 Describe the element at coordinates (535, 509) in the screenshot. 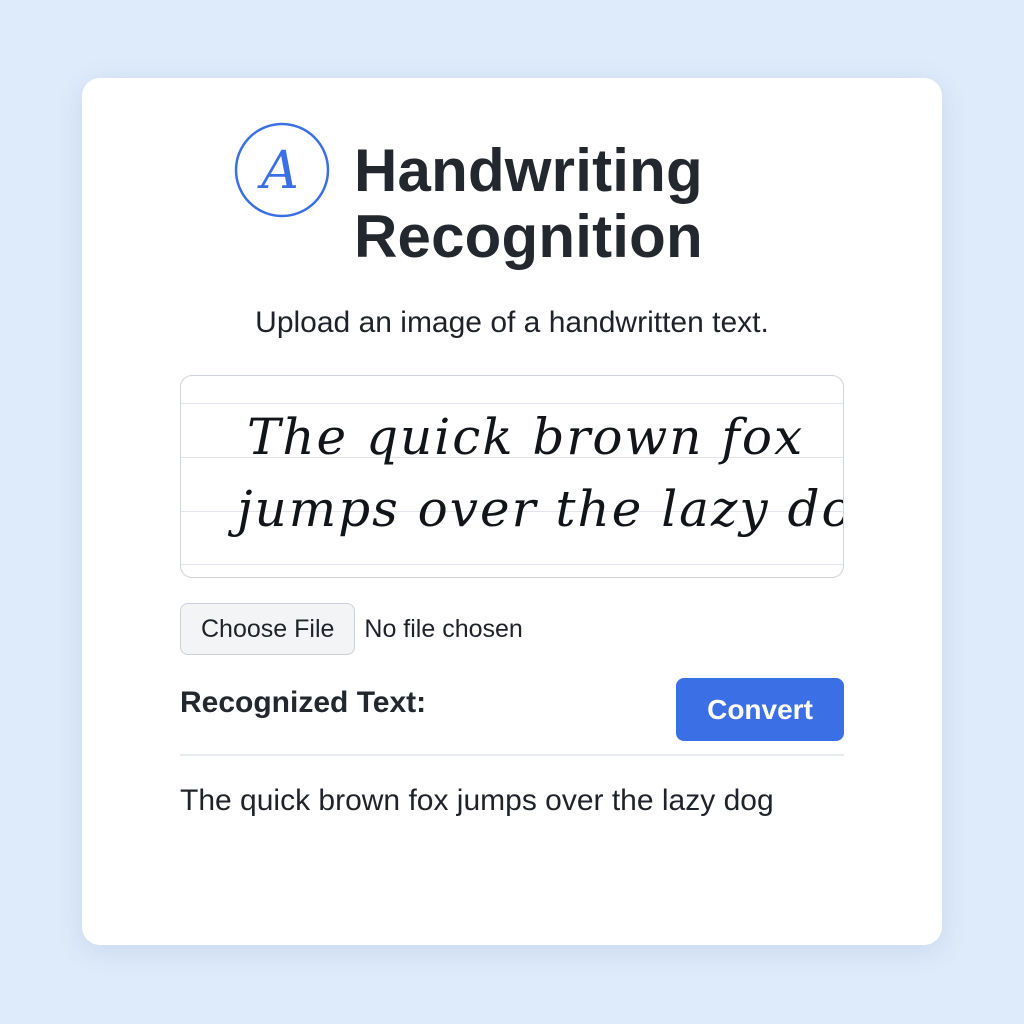

I see `handwritten-line-2: jumps over the lazy dog` at that location.